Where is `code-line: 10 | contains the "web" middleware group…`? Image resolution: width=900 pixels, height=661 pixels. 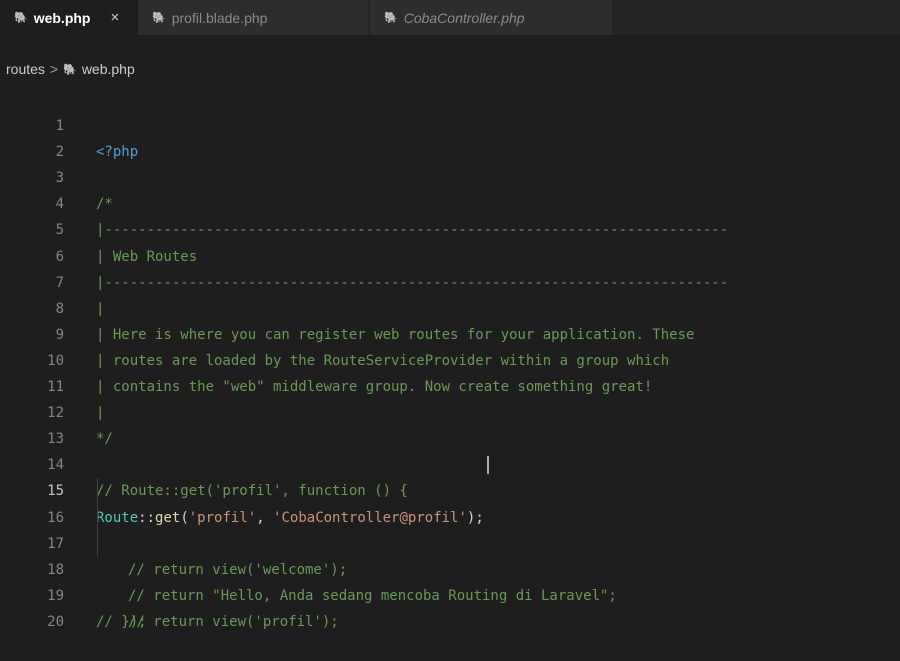 code-line: 10 | contains the "web" middleware group… is located at coordinates (450, 358).